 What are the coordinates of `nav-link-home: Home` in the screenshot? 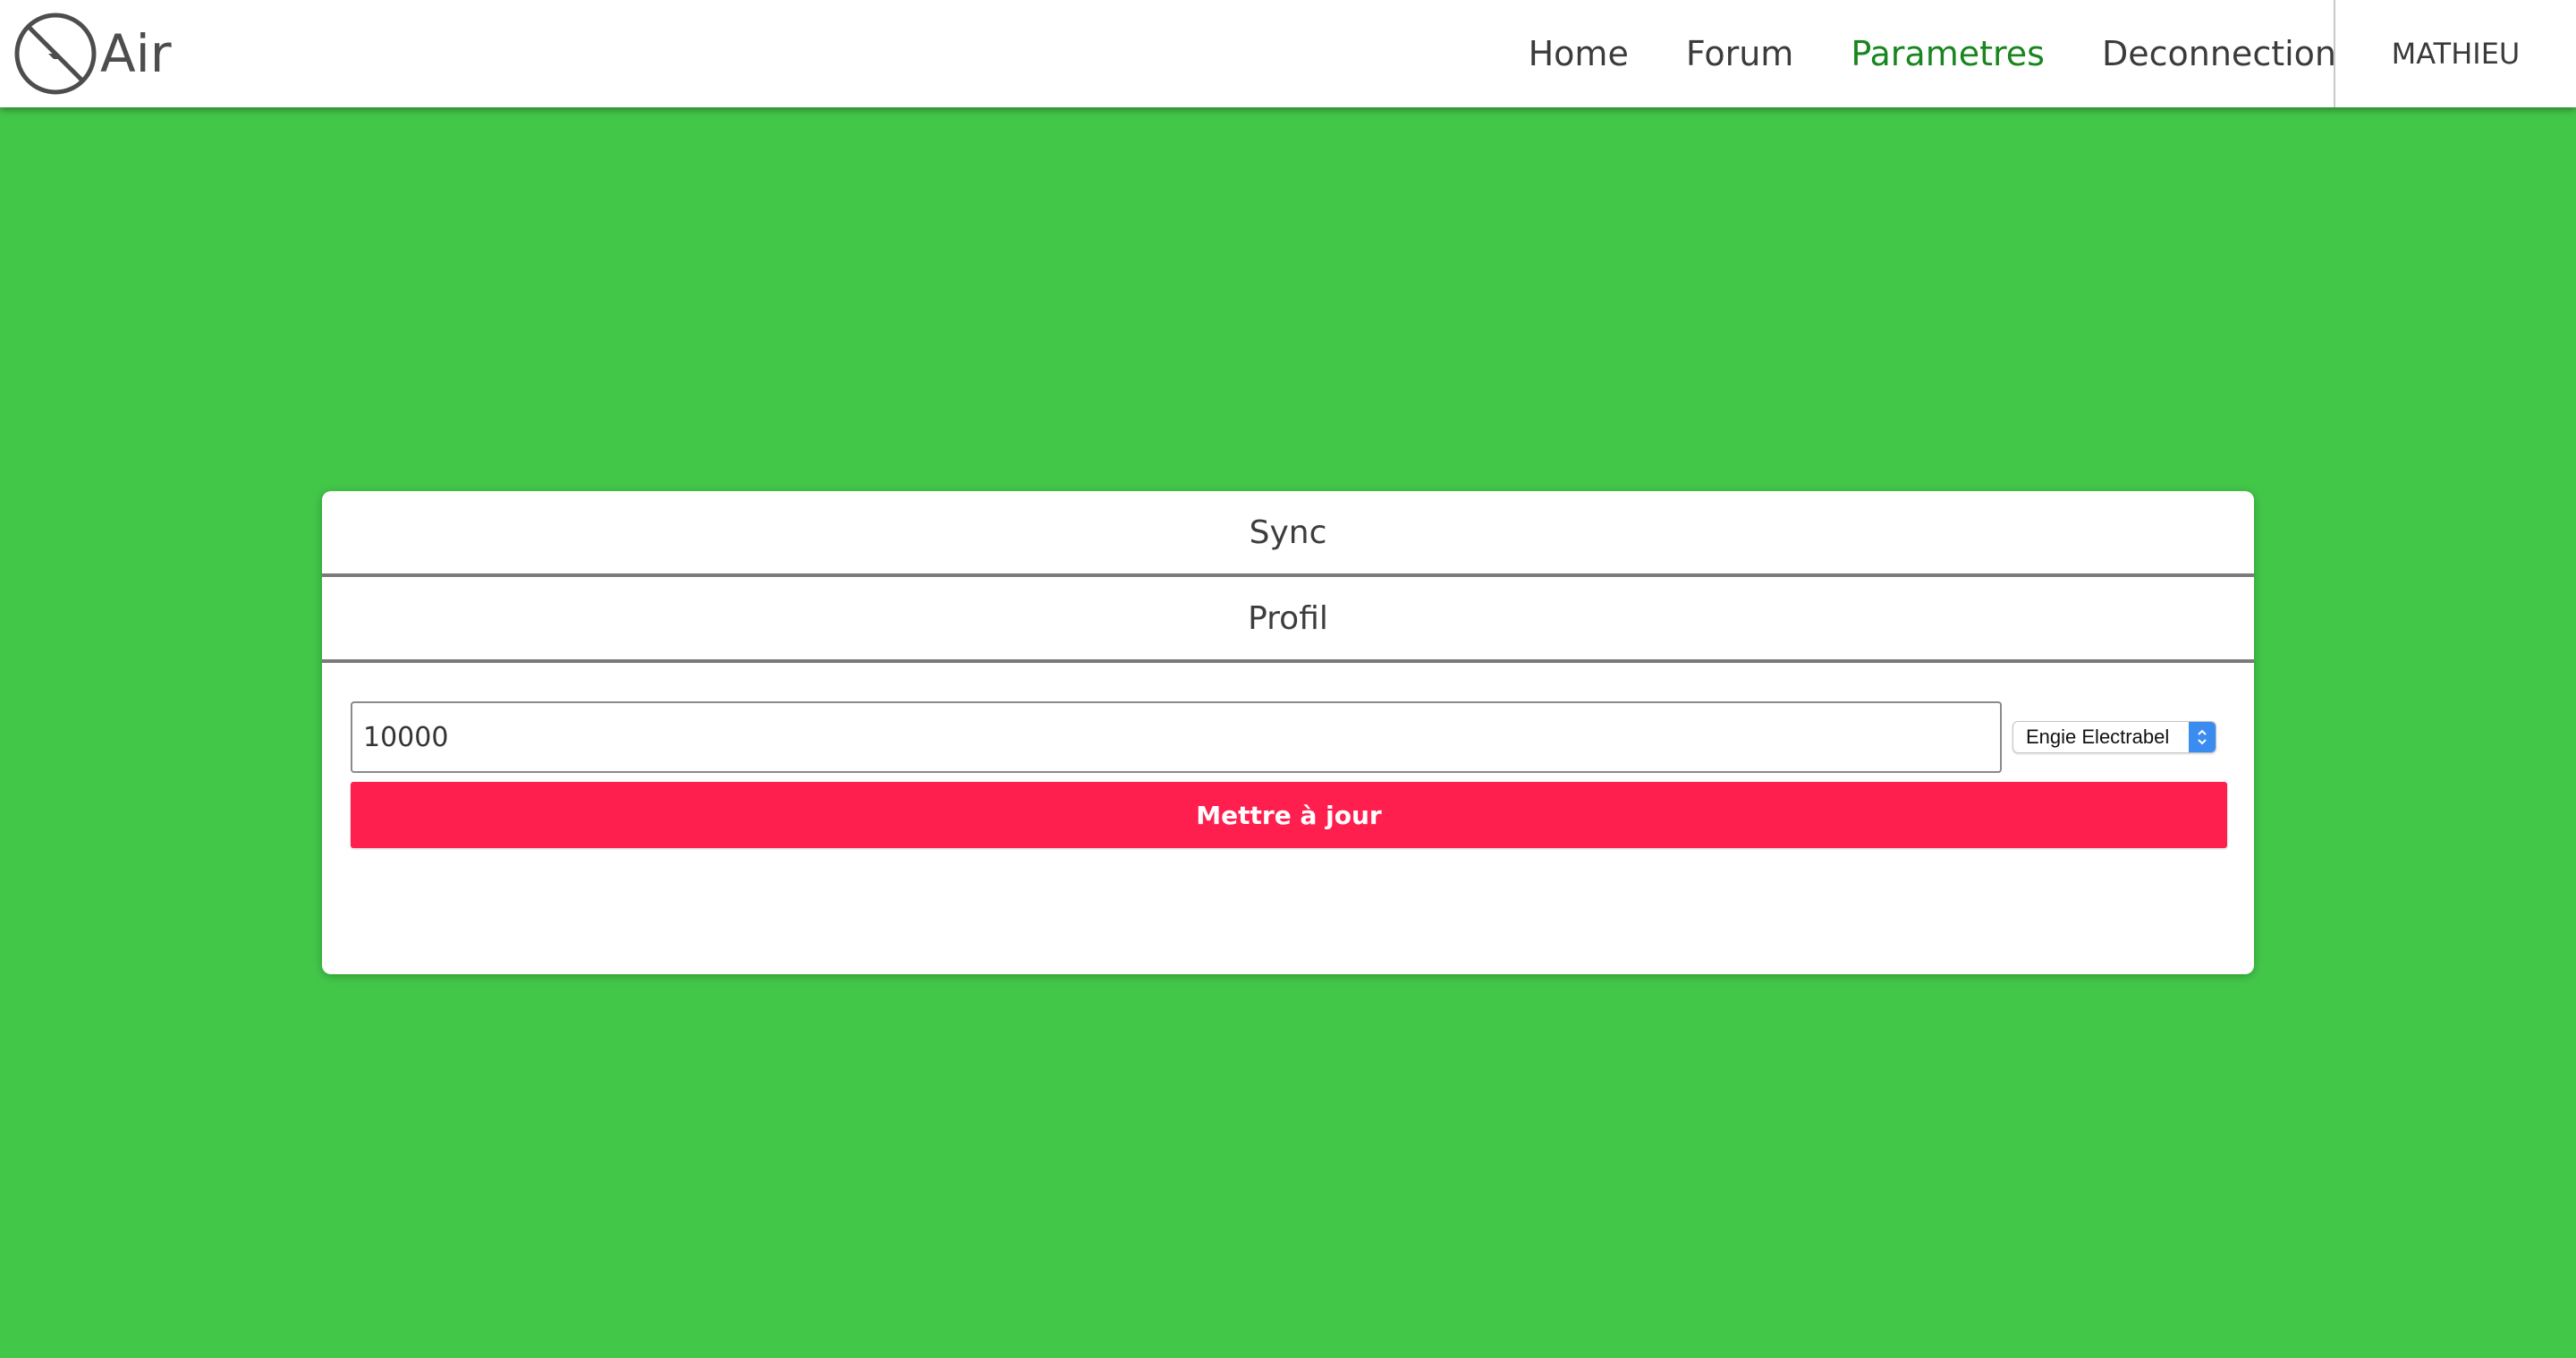 It's located at (1579, 53).